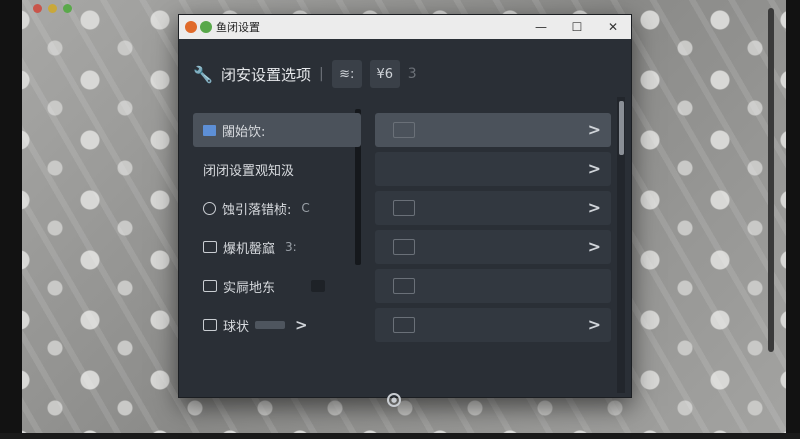 The width and height of the screenshot is (800, 439). What do you see at coordinates (37, 8) in the screenshot?
I see `close-dot` at bounding box center [37, 8].